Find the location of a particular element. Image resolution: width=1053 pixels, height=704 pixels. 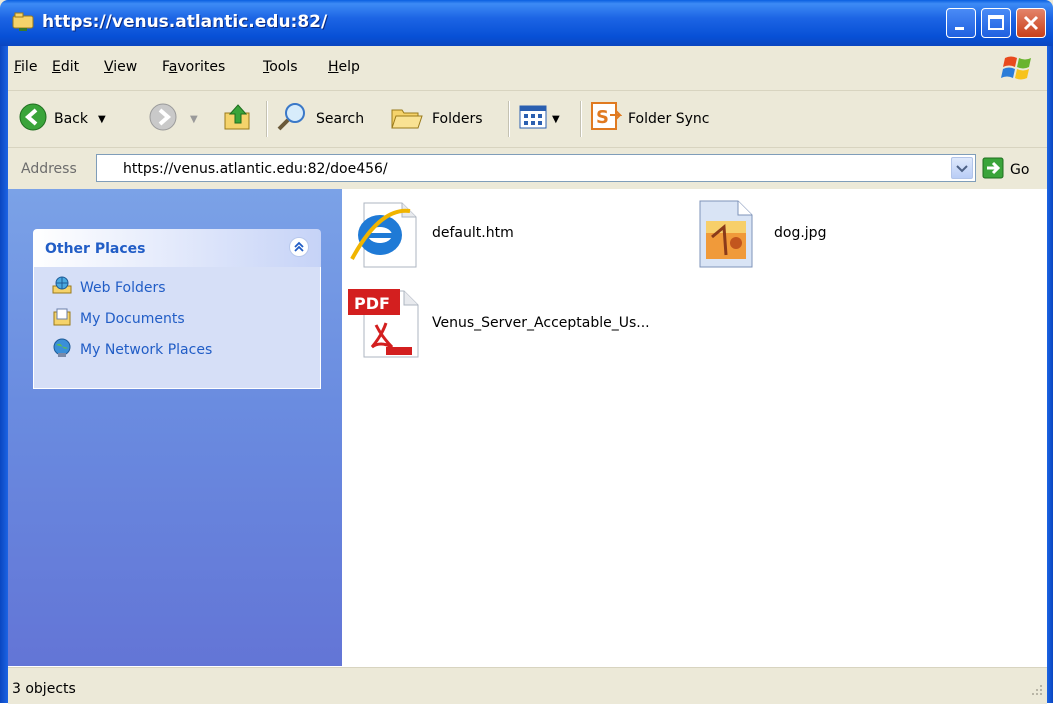

maximize-button is located at coordinates (996, 23).